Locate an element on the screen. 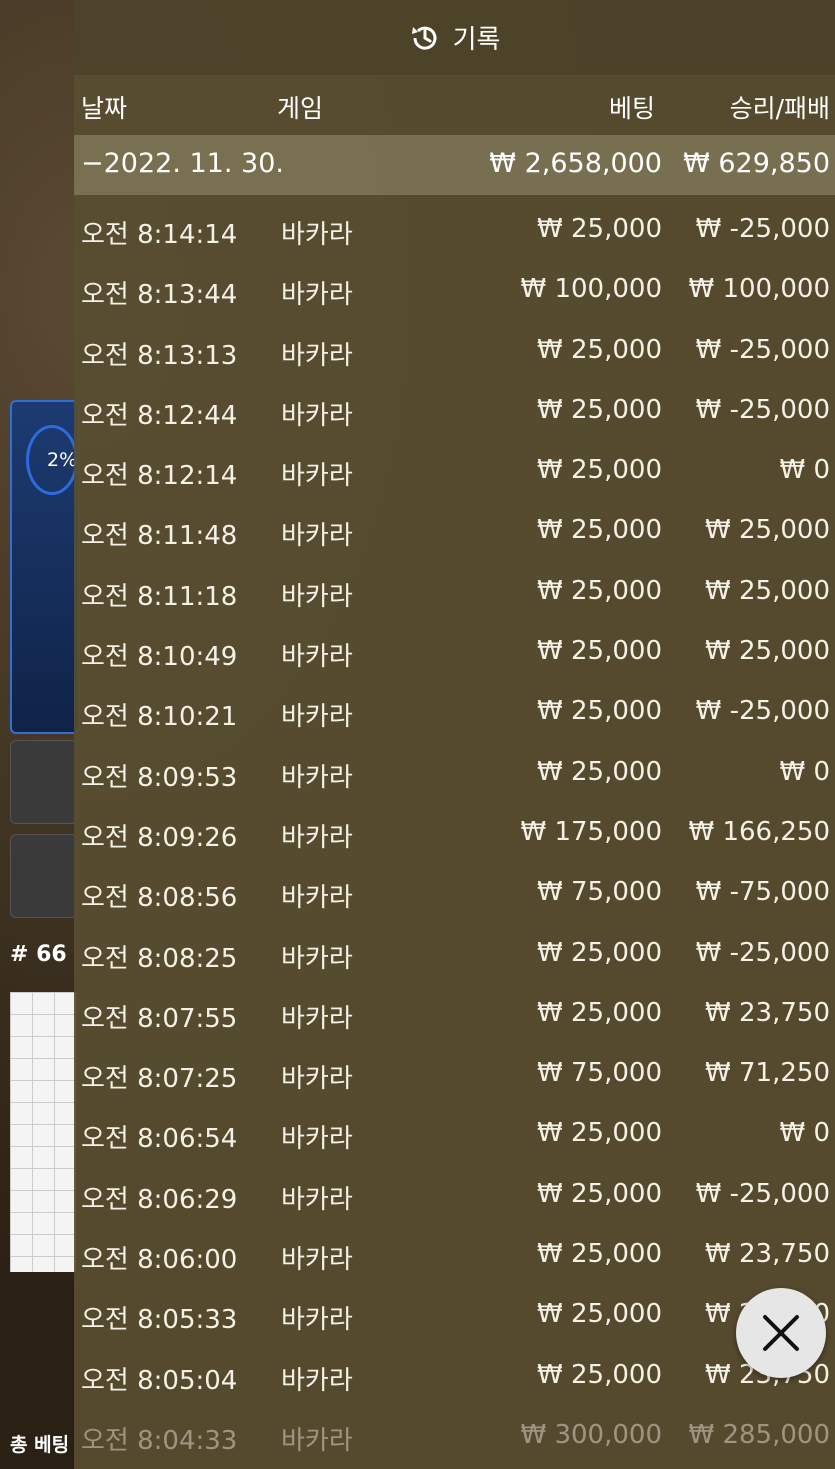 Image resolution: width=835 pixels, height=1469 pixels. row-time: 오전 8:08:25 is located at coordinates (159, 958).